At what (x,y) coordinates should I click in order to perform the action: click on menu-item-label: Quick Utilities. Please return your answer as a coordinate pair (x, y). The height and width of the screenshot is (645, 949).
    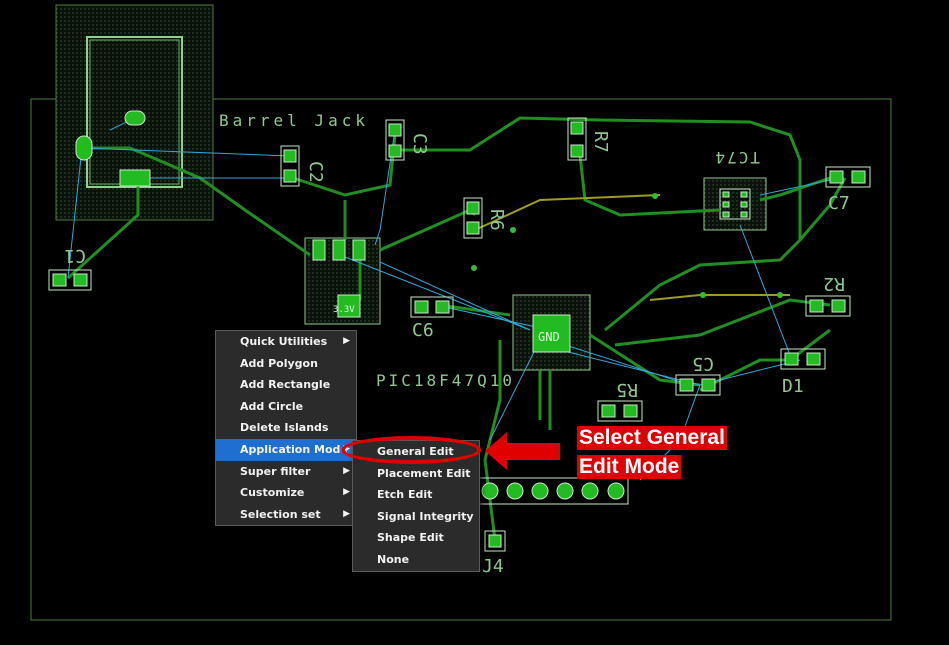
    Looking at the image, I should click on (284, 341).